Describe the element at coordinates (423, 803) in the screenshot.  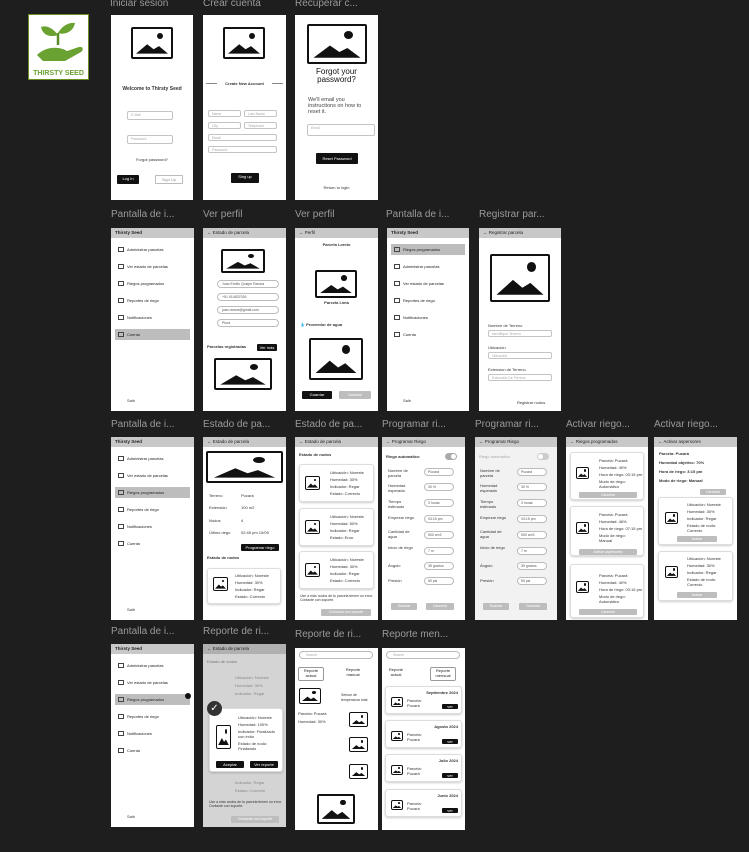
I see `monthly-report-card: Junio 2024 Parcela: Pucará ver` at that location.